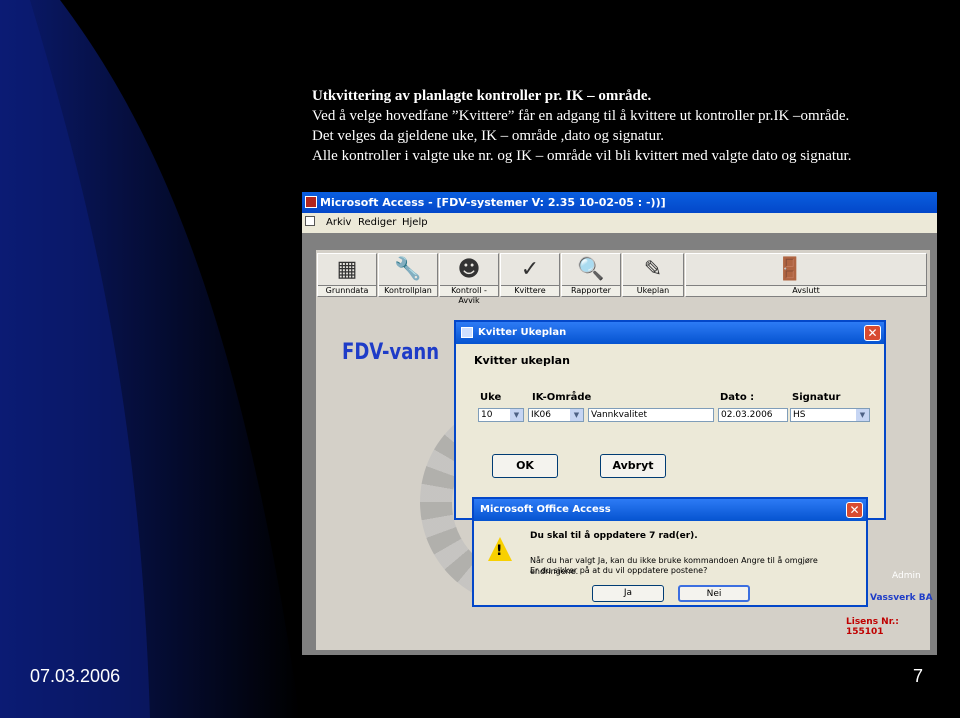 The height and width of the screenshot is (718, 960). Describe the element at coordinates (541, 415) in the screenshot. I see `ik-code-value: IK06` at that location.